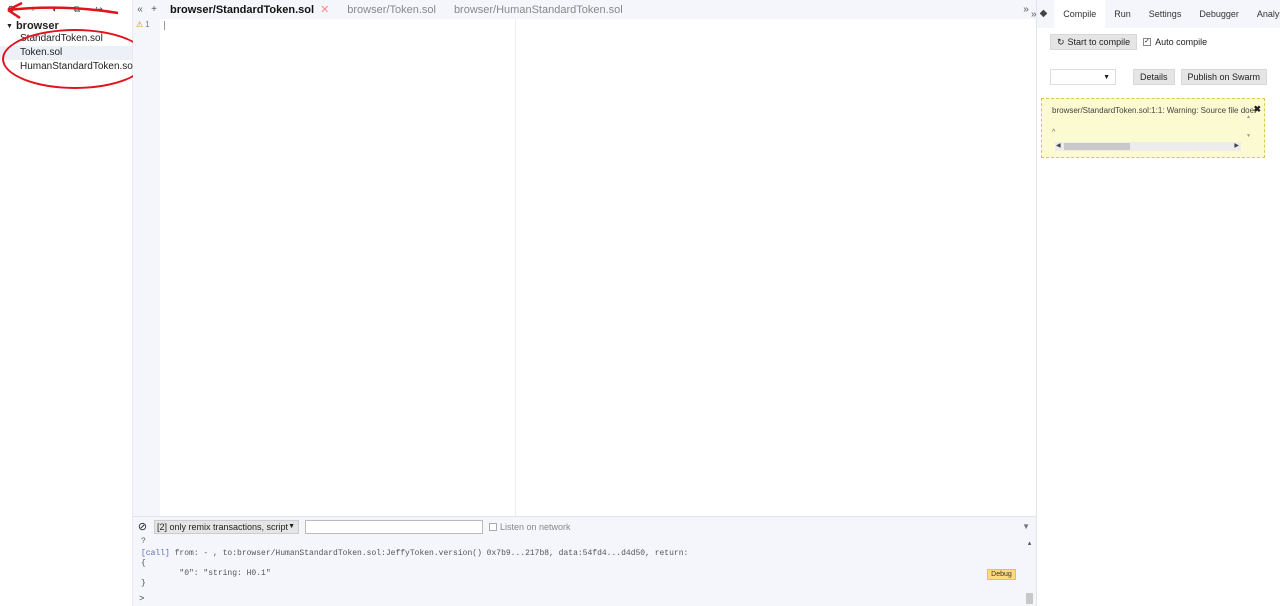  I want to click on start-compile-label: Start to compile, so click(1099, 42).